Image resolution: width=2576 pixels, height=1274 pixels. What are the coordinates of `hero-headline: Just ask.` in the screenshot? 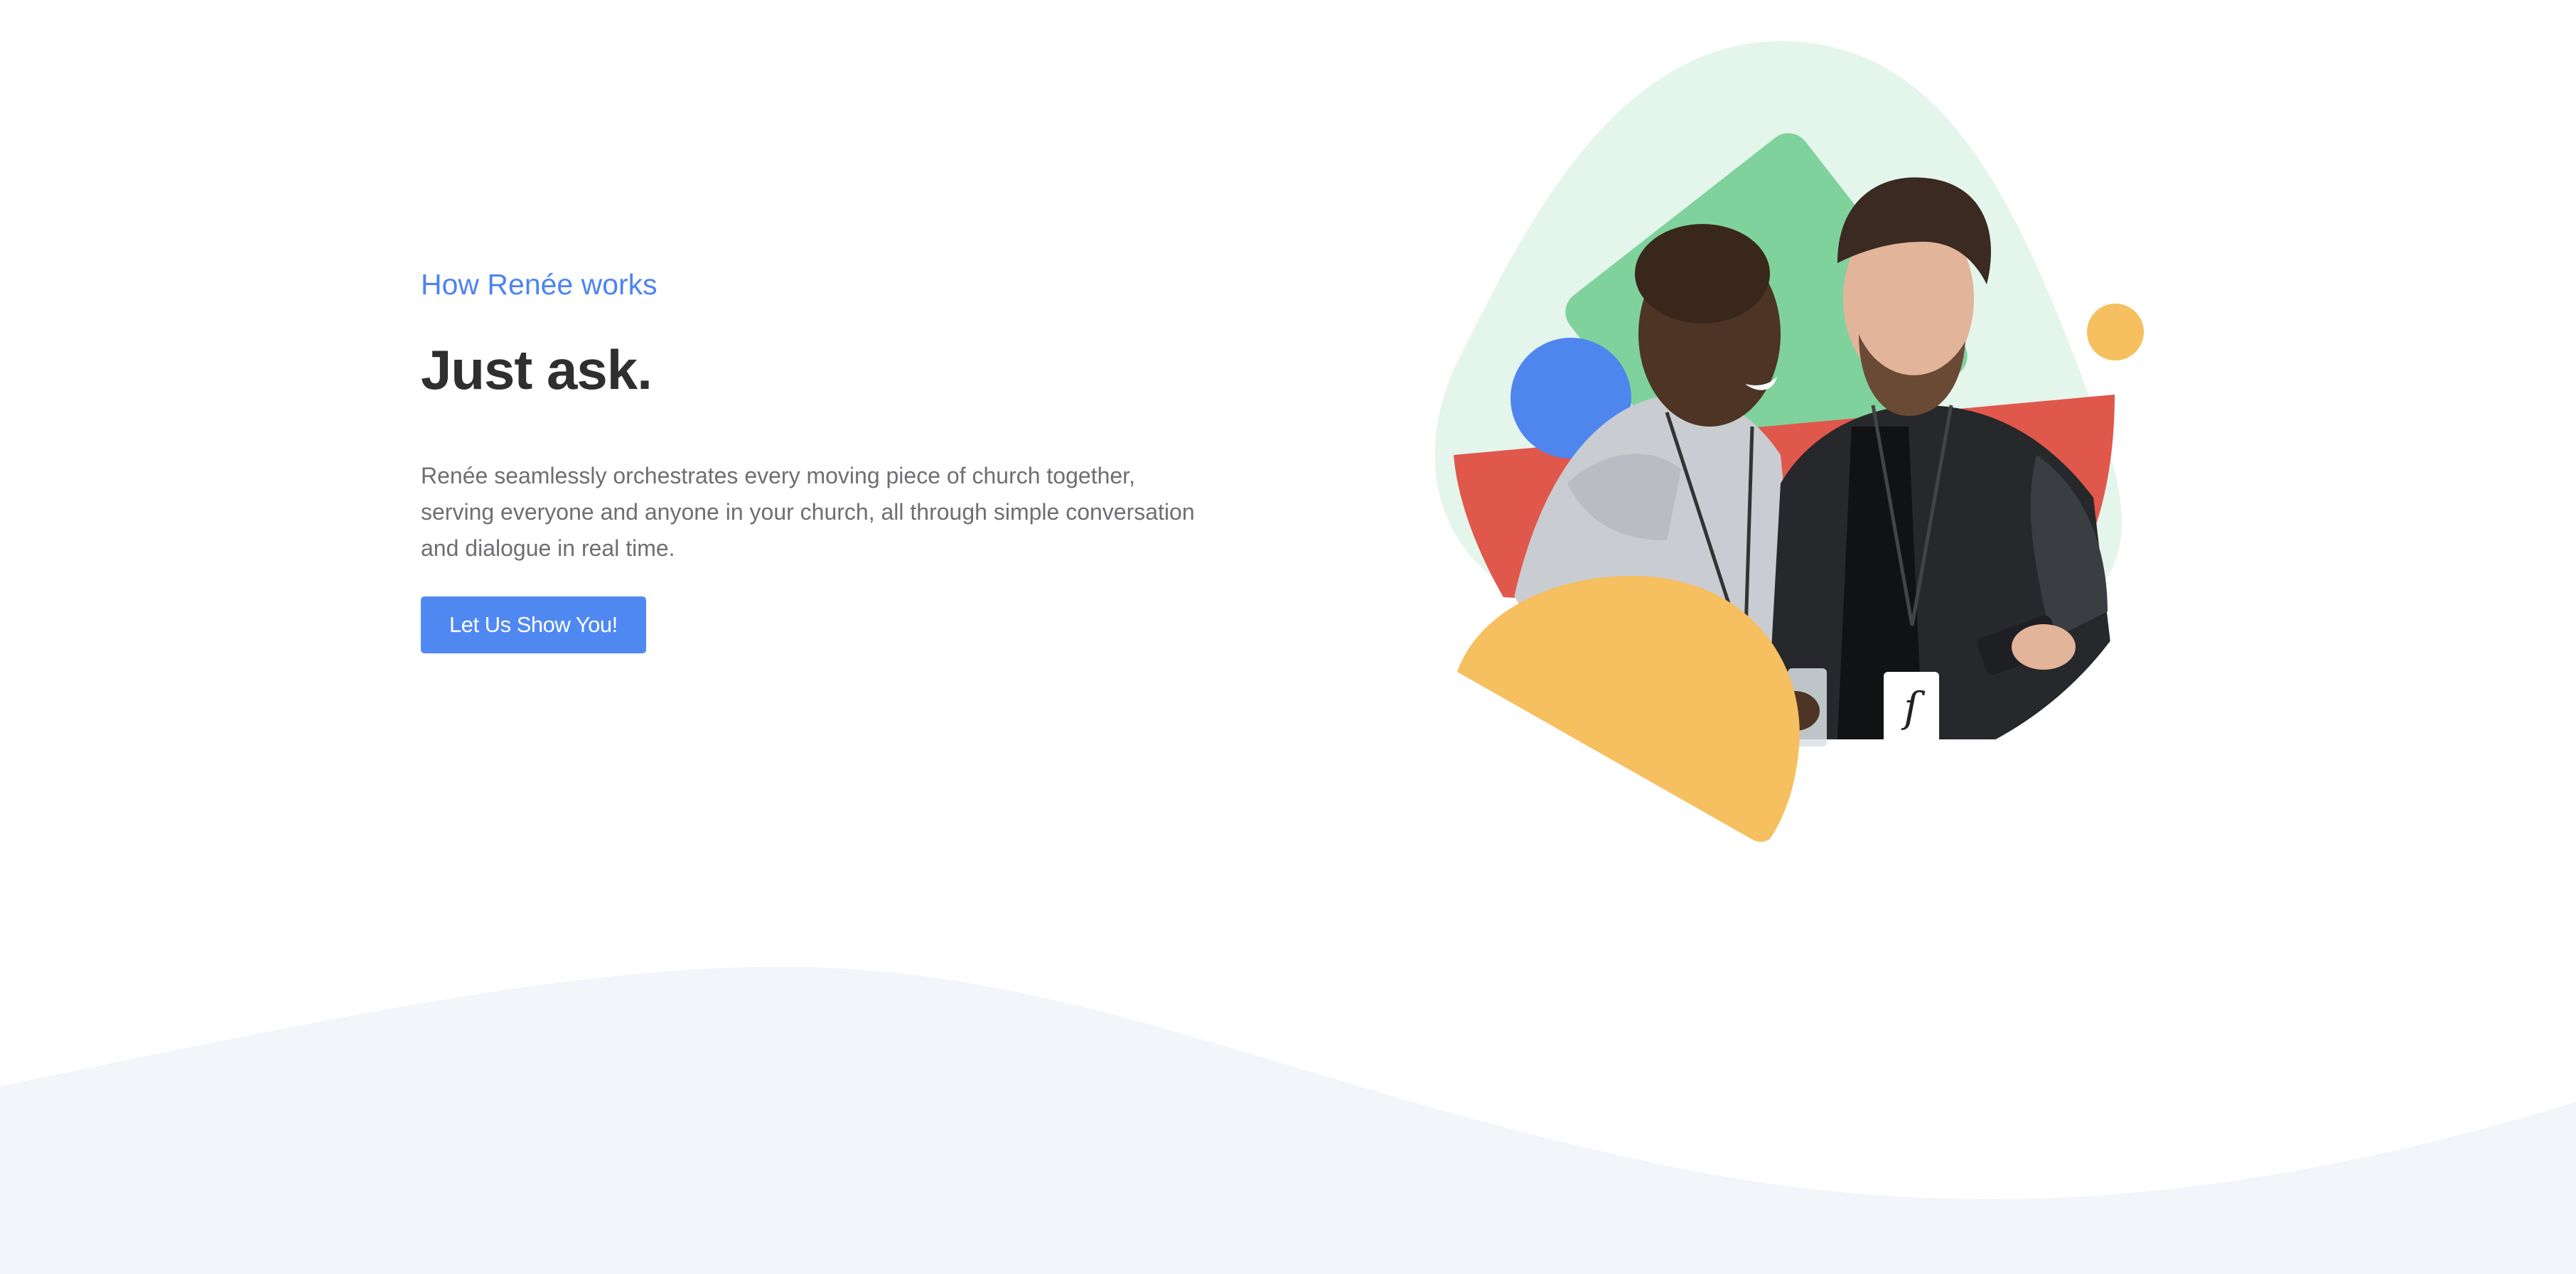 It's located at (537, 370).